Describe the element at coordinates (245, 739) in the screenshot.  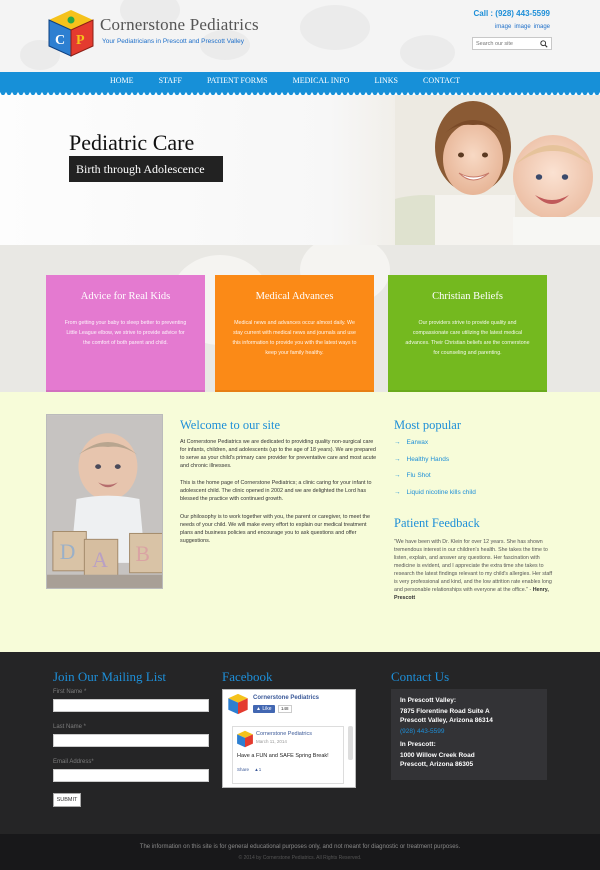
I see `fb-post-avatar-icon` at that location.